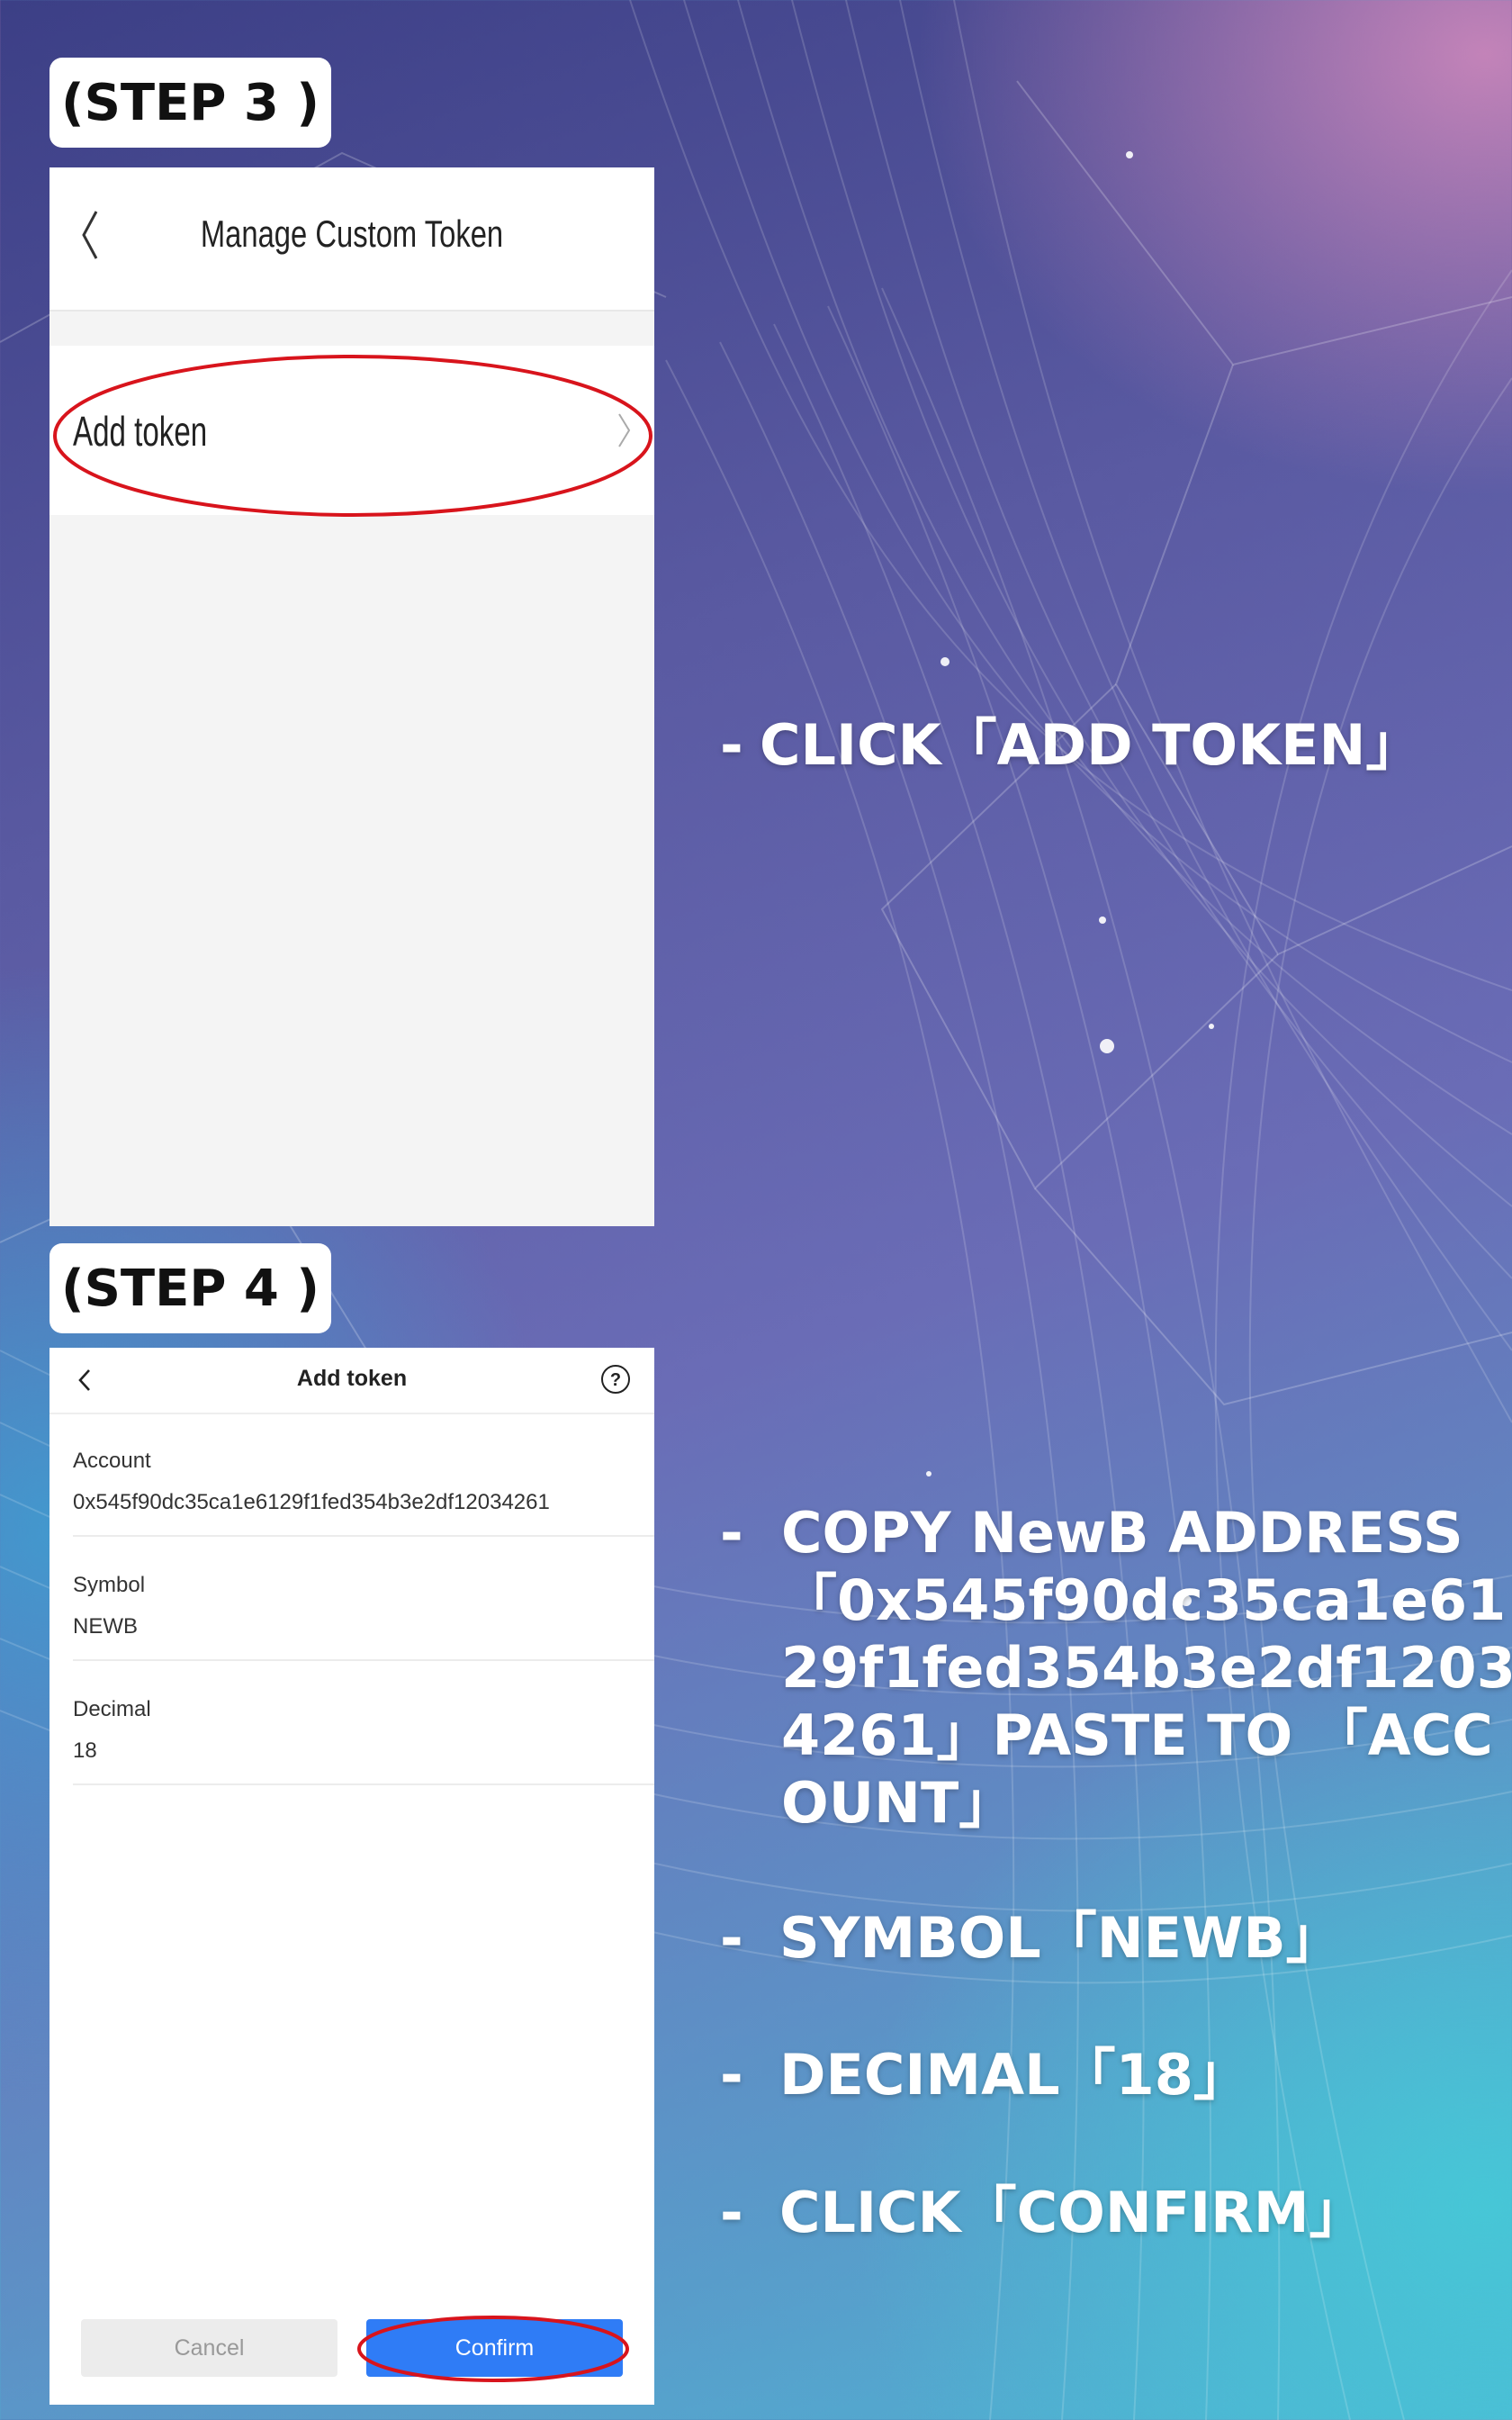 The width and height of the screenshot is (1512, 2420). What do you see at coordinates (90, 235) in the screenshot?
I see `back-arrow-icon` at bounding box center [90, 235].